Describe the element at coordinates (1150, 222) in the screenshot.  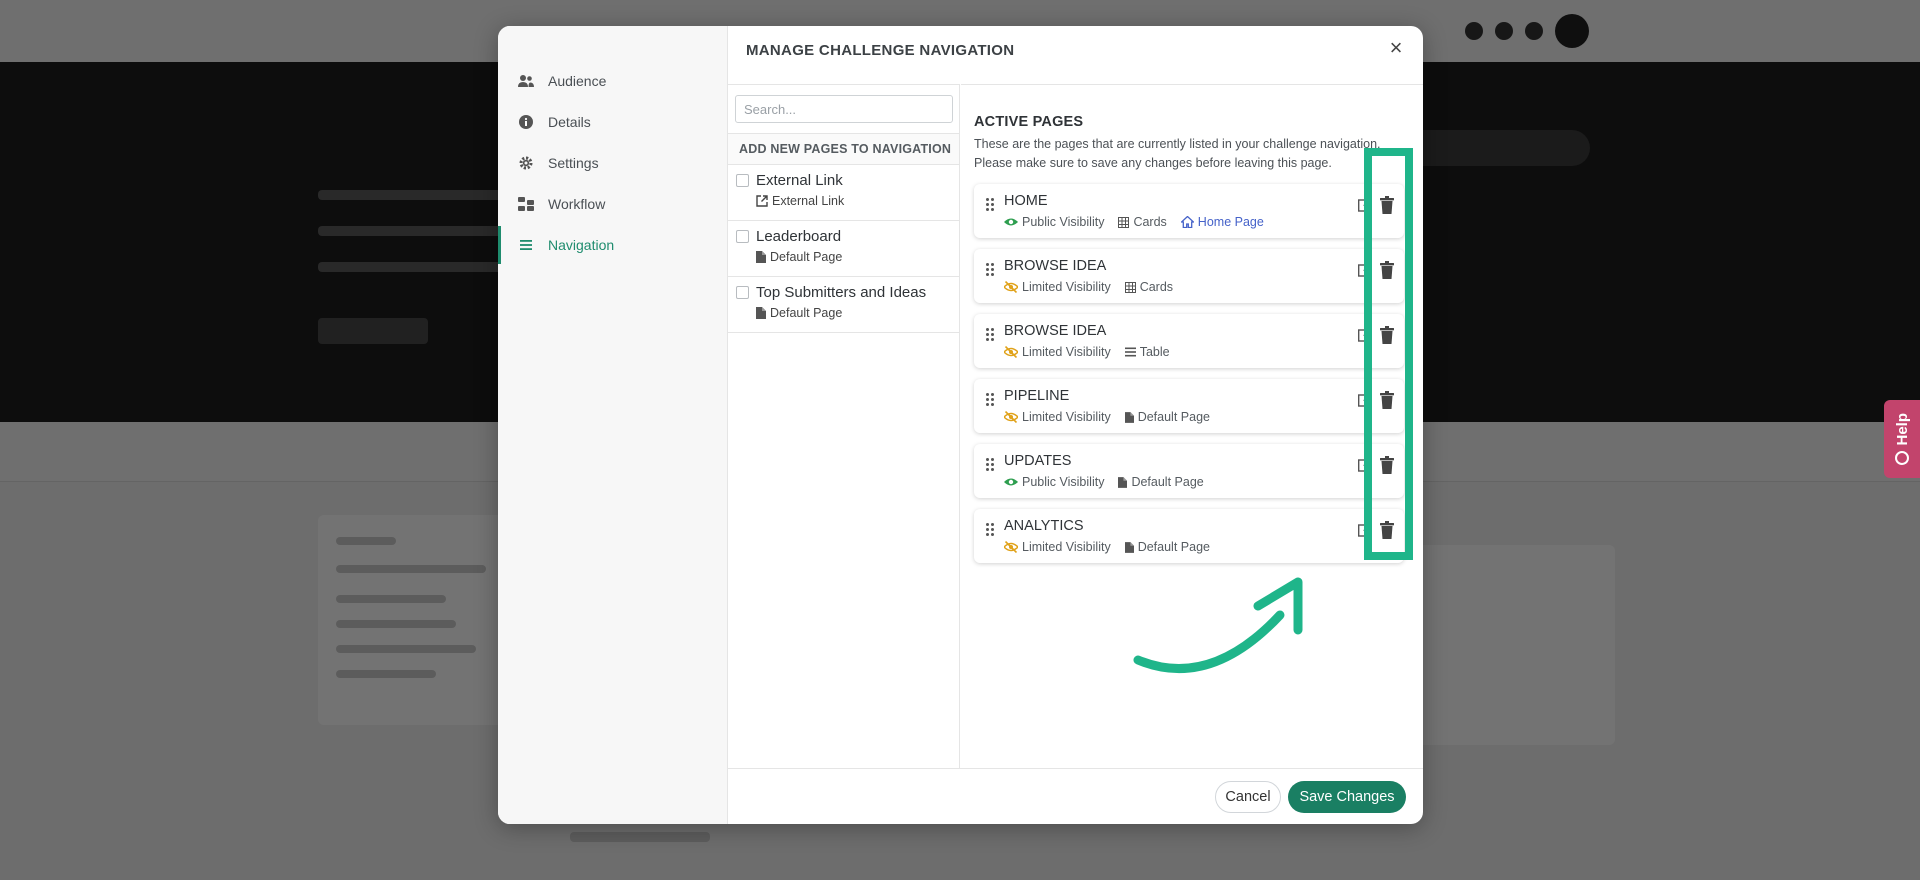
I see `page-type-label: Cards` at that location.